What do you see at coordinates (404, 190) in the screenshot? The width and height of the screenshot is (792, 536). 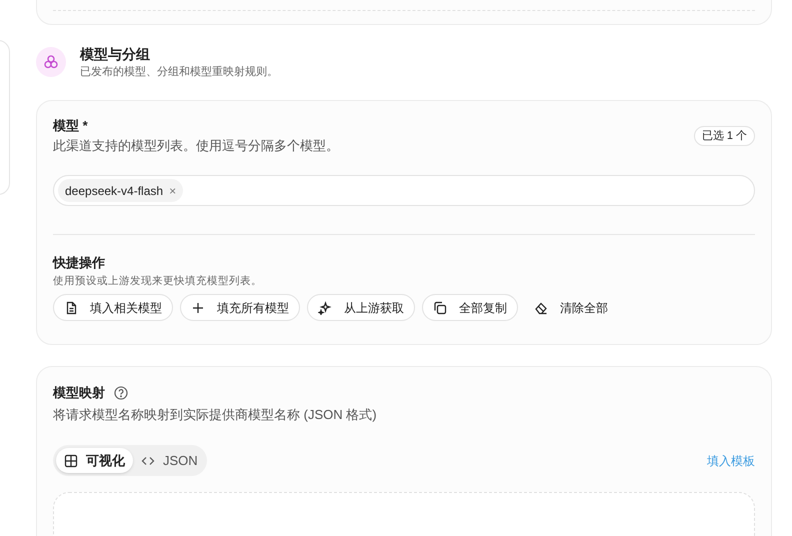 I see `models-input-field: deepseek-v4-flash ×` at bounding box center [404, 190].